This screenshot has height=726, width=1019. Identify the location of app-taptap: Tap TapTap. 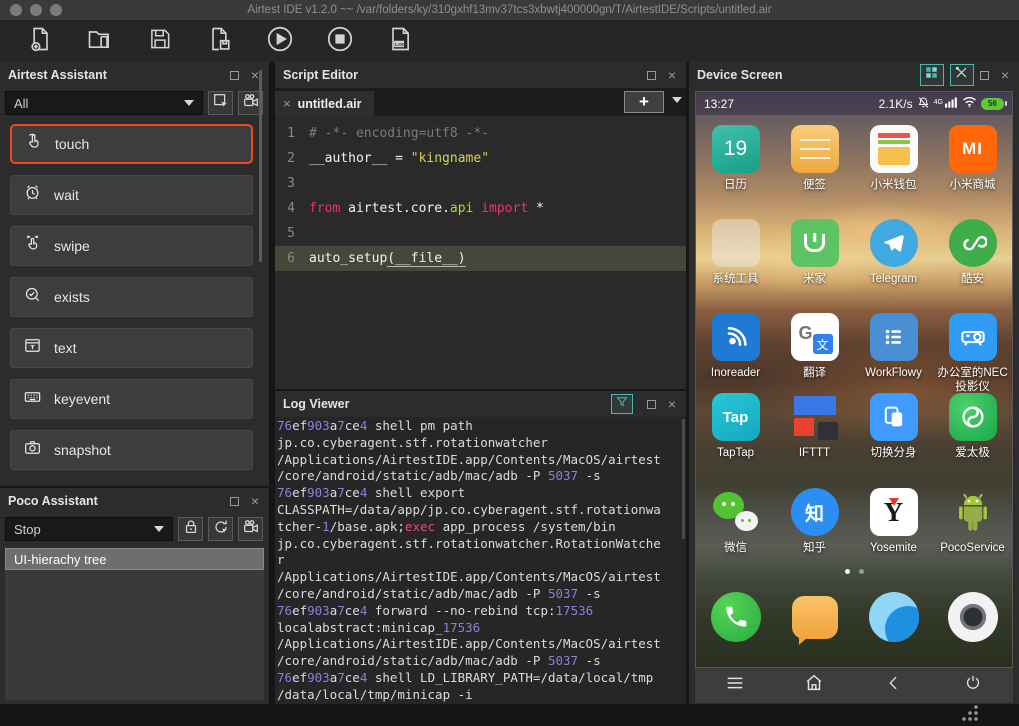
(735, 426).